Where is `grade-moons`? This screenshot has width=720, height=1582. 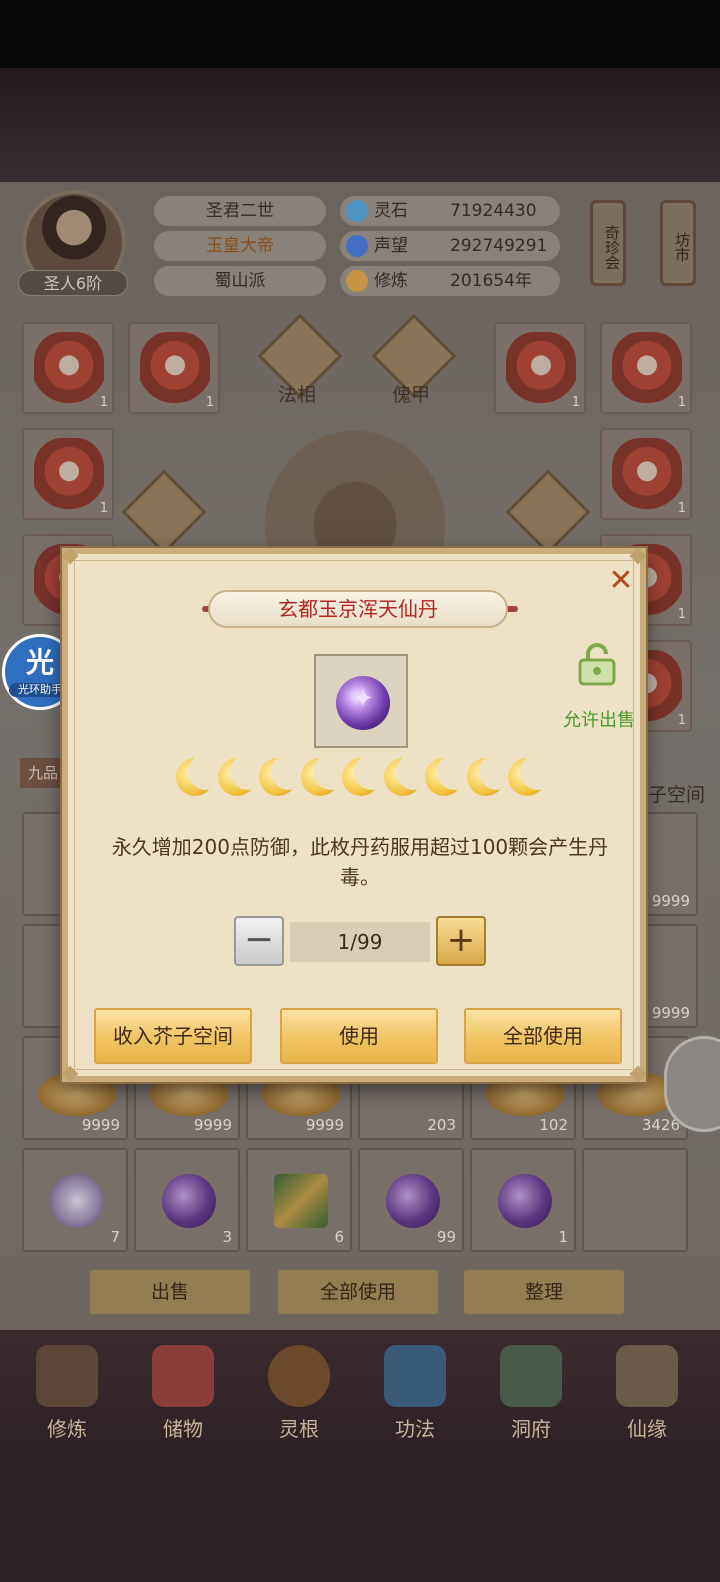 grade-moons is located at coordinates (361, 781).